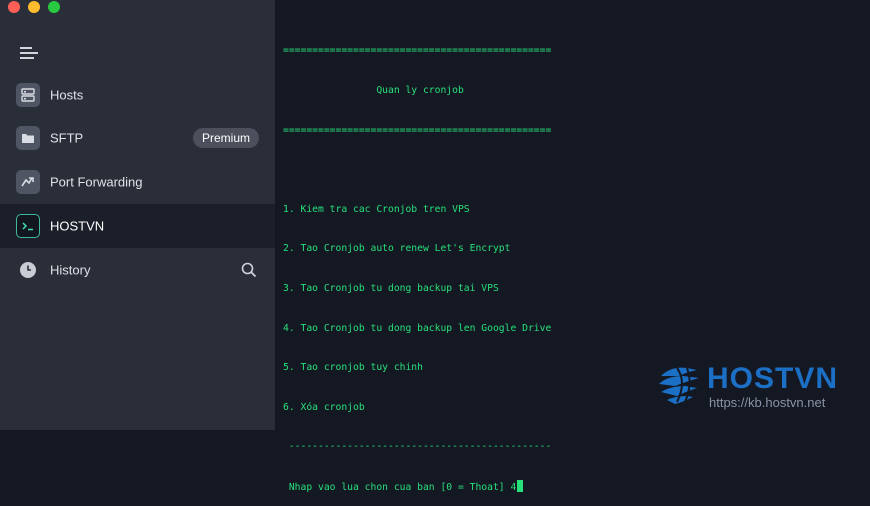  I want to click on maximize-window-button, so click(54, 7).